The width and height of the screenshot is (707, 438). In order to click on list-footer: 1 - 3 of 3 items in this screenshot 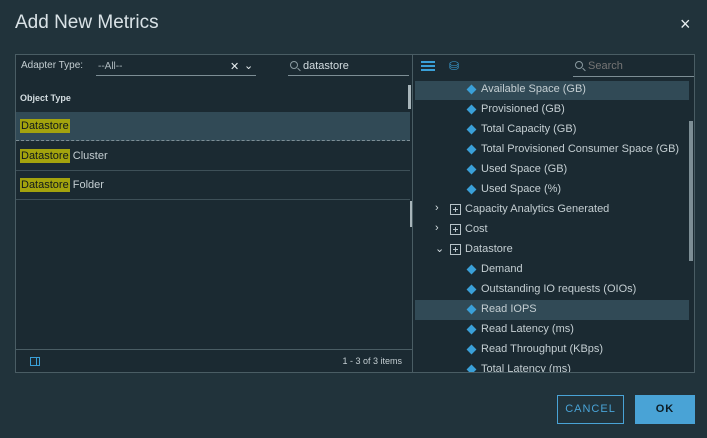, I will do `click(214, 360)`.